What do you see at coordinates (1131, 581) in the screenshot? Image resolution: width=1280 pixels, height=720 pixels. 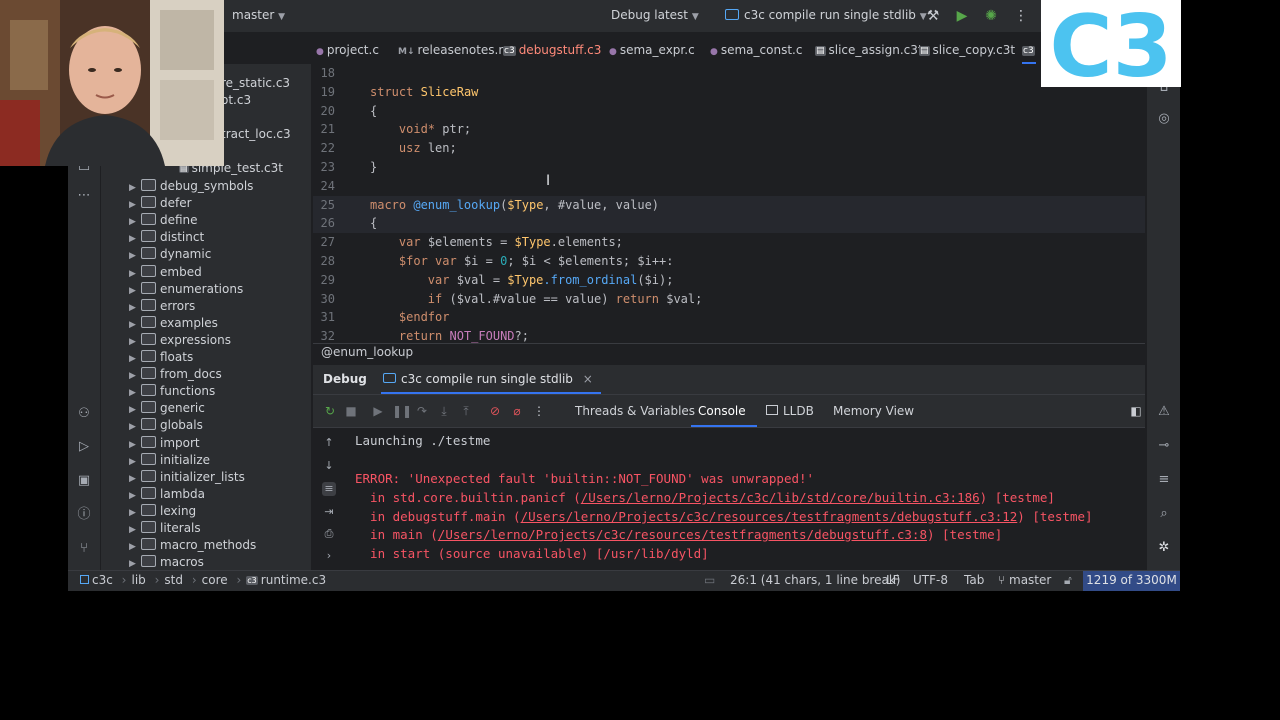 I see `memory-indicator: 1219 of 3300M` at bounding box center [1131, 581].